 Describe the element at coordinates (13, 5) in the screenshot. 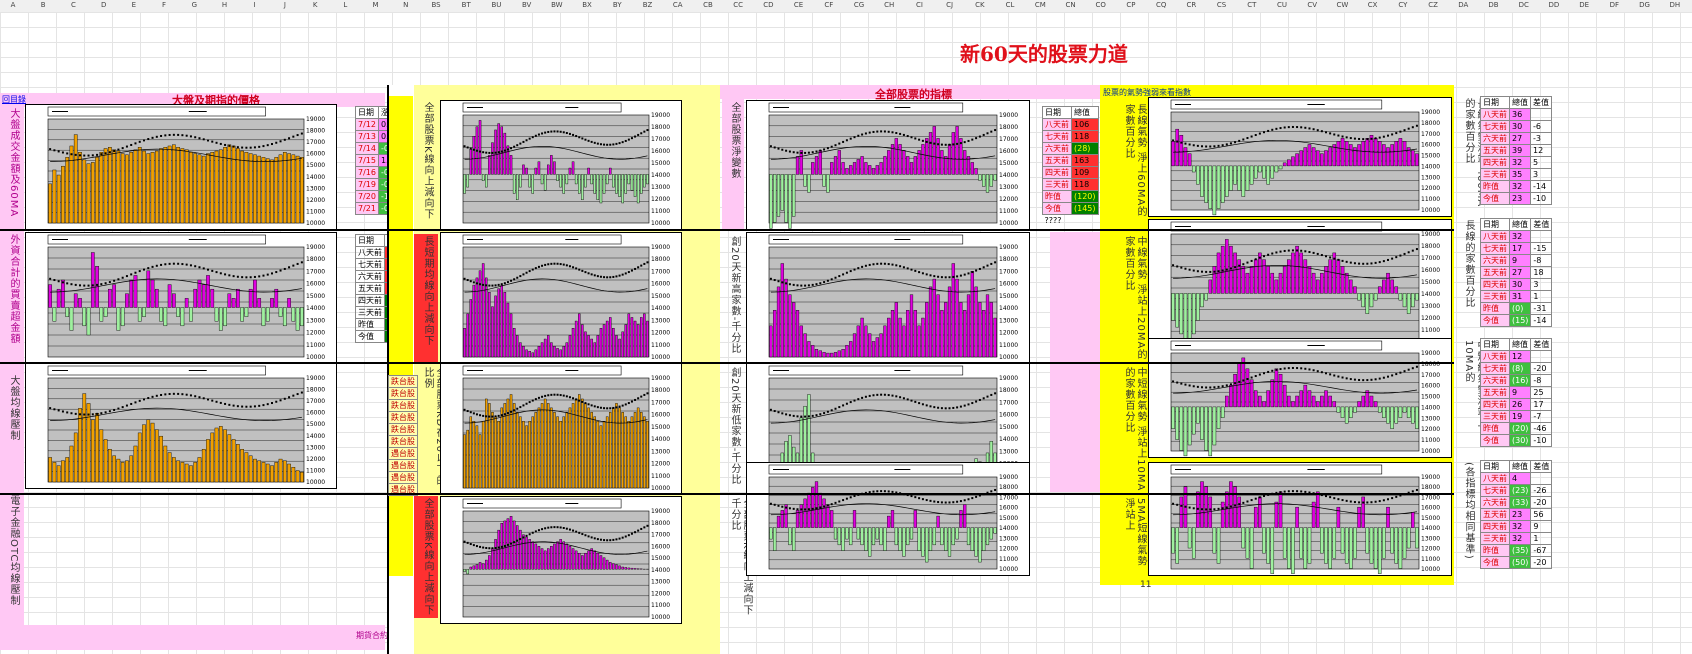

I see `column-header-a: A` at that location.